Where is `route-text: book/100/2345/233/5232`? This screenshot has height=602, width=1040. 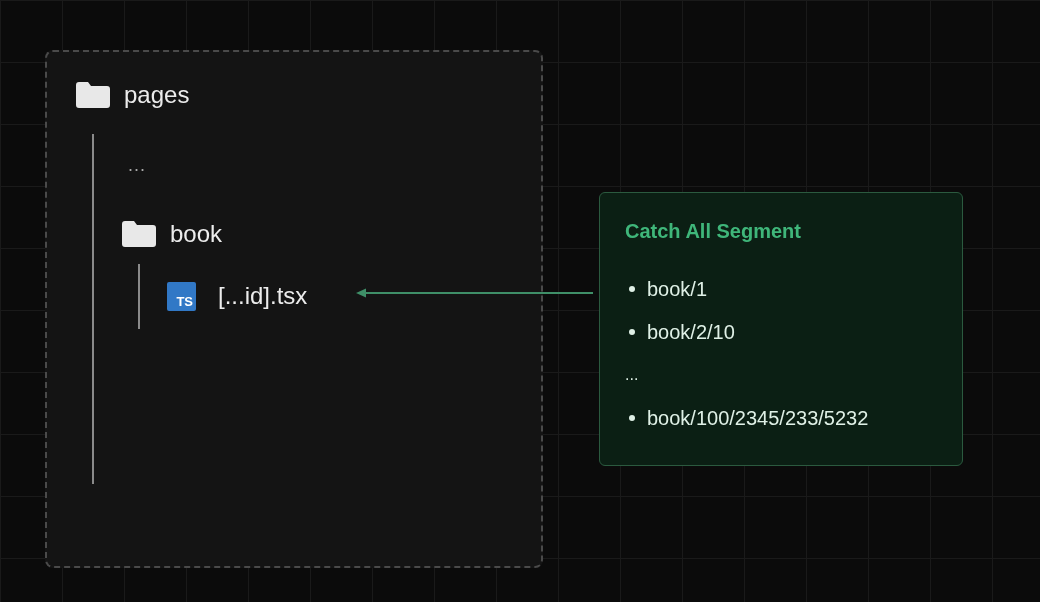
route-text: book/100/2345/233/5232 is located at coordinates (758, 418).